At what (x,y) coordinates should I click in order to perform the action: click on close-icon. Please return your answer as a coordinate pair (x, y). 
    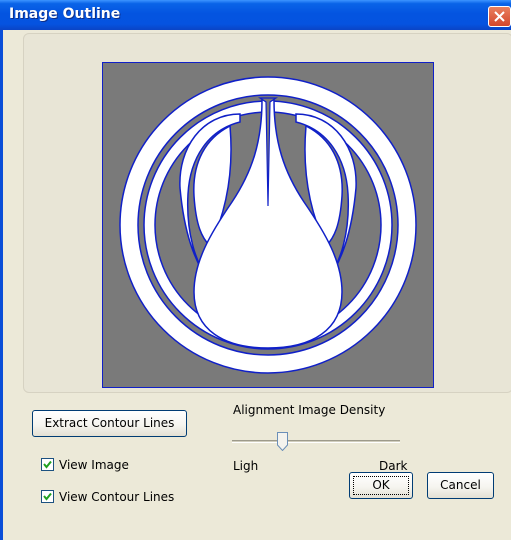
    Looking at the image, I should click on (499, 16).